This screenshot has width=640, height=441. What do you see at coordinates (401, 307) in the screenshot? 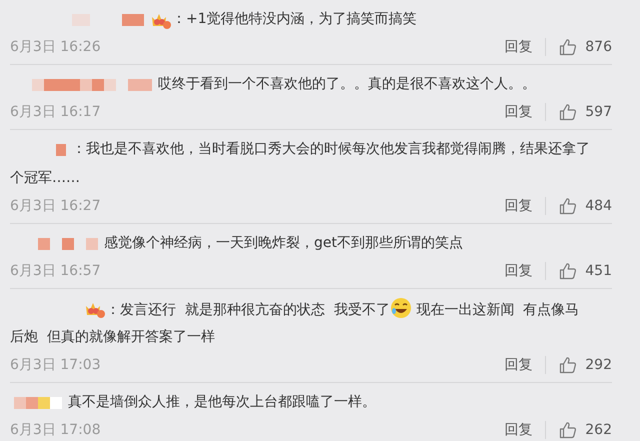
I see `laughing-emoji-icon` at bounding box center [401, 307].